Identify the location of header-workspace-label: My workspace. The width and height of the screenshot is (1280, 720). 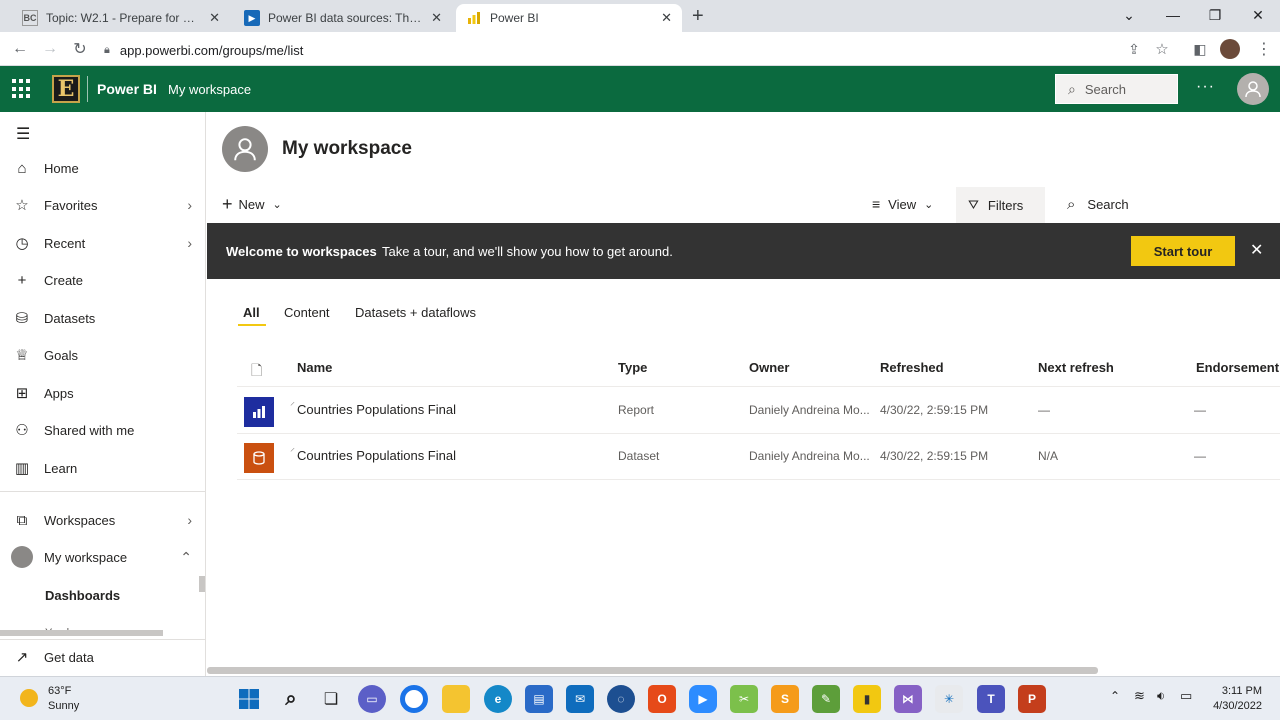
(209, 89).